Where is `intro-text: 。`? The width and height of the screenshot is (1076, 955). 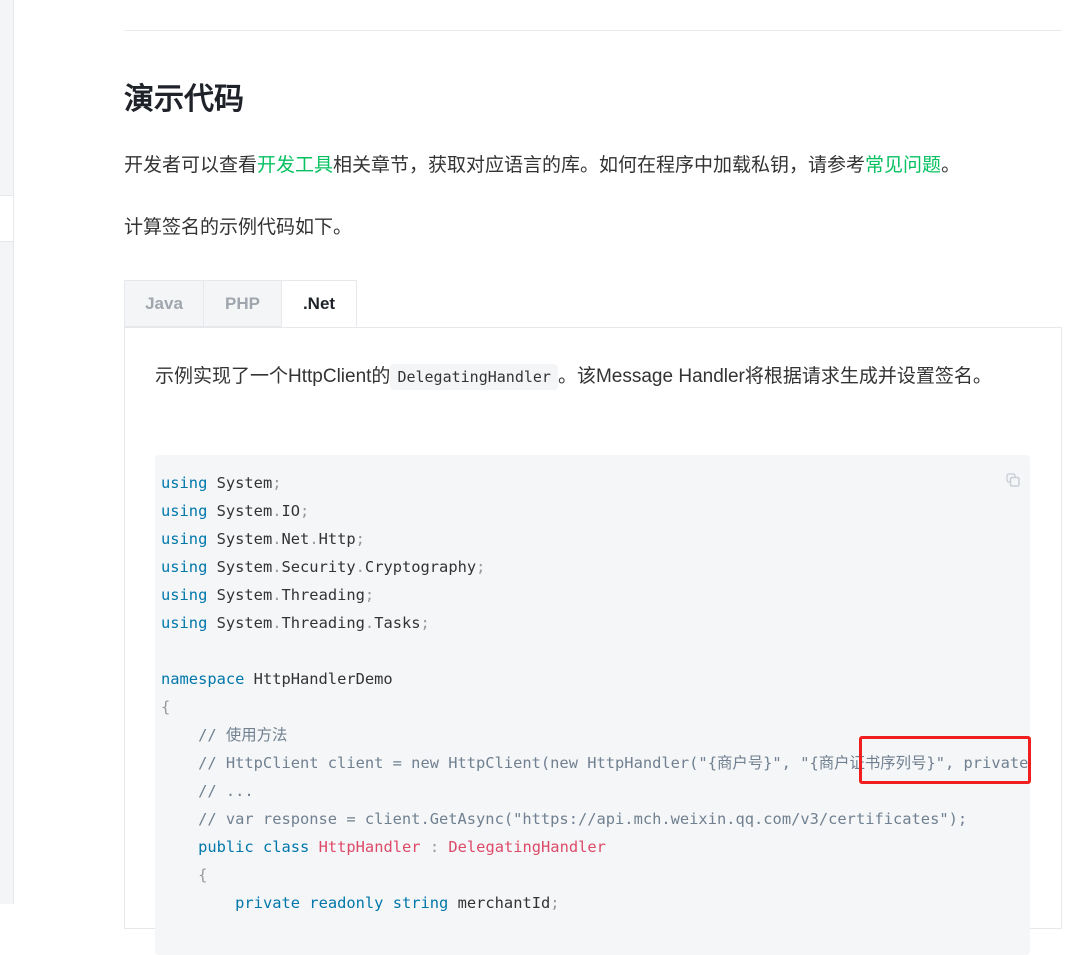
intro-text: 。 is located at coordinates (951, 165).